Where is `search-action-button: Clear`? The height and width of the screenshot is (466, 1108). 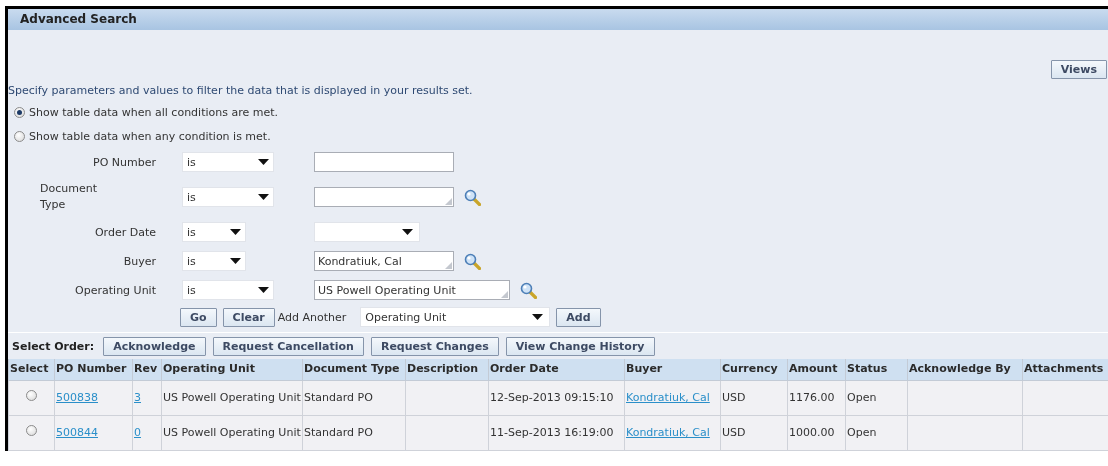 search-action-button: Clear is located at coordinates (248, 317).